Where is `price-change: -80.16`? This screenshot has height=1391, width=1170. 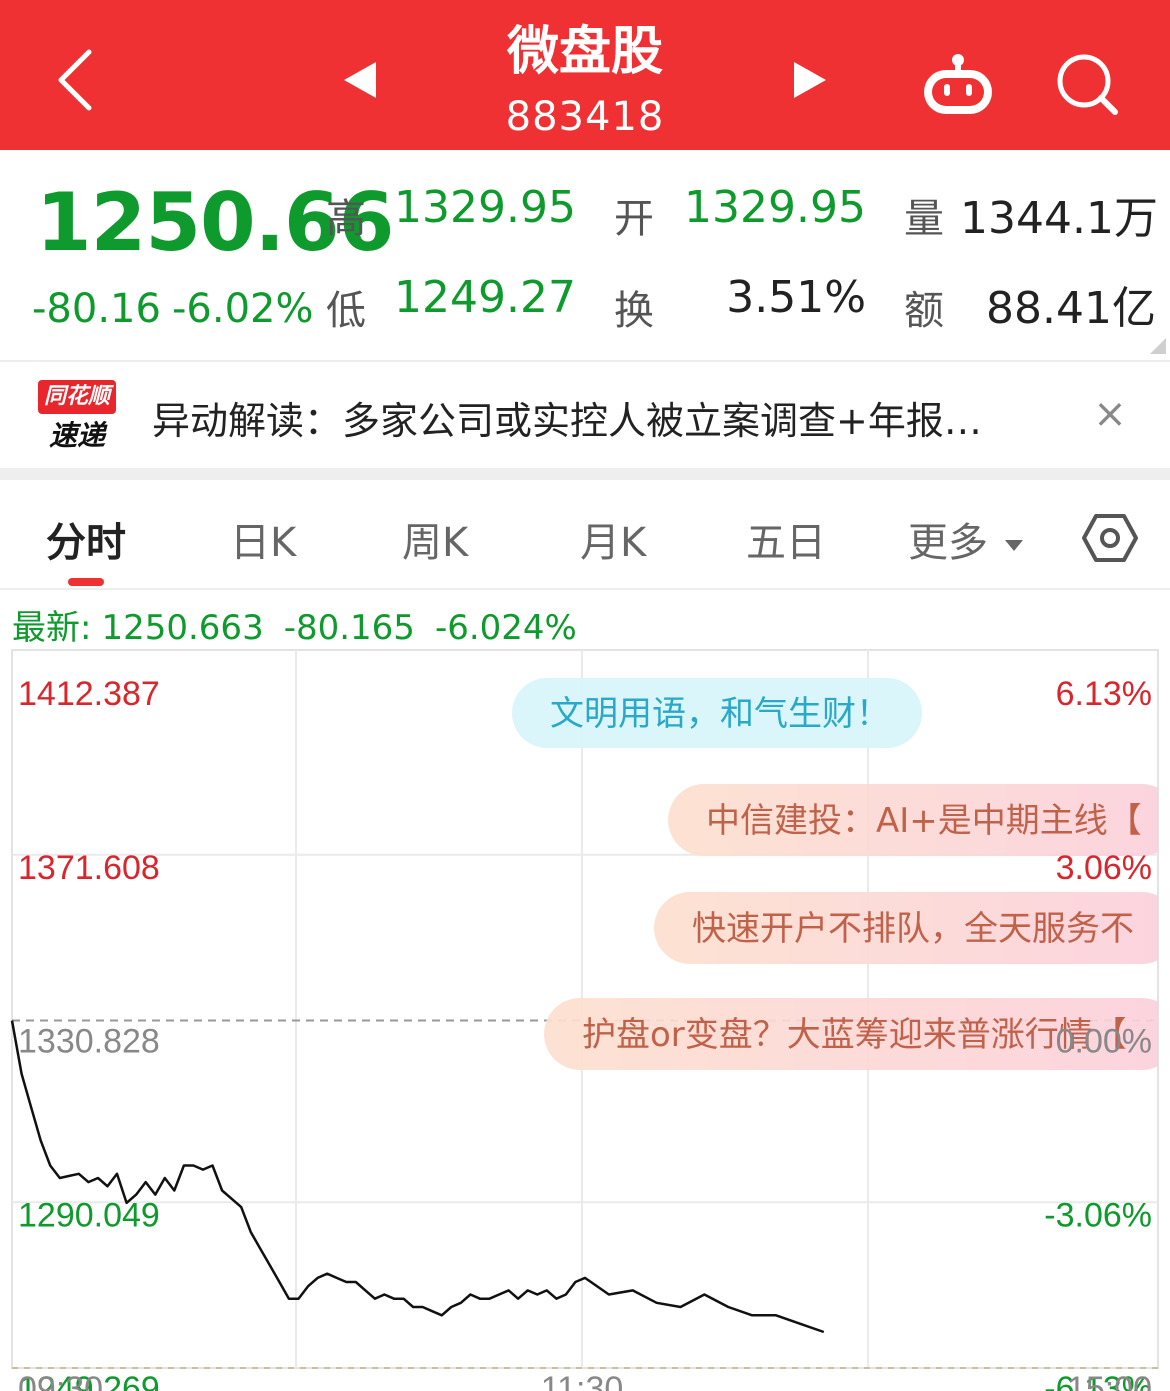
price-change: -80.16 is located at coordinates (96, 309).